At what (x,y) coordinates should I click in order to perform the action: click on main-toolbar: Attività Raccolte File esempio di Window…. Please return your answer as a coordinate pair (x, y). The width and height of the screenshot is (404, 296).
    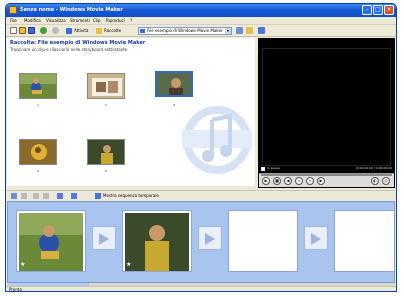
    Looking at the image, I should click on (201, 31).